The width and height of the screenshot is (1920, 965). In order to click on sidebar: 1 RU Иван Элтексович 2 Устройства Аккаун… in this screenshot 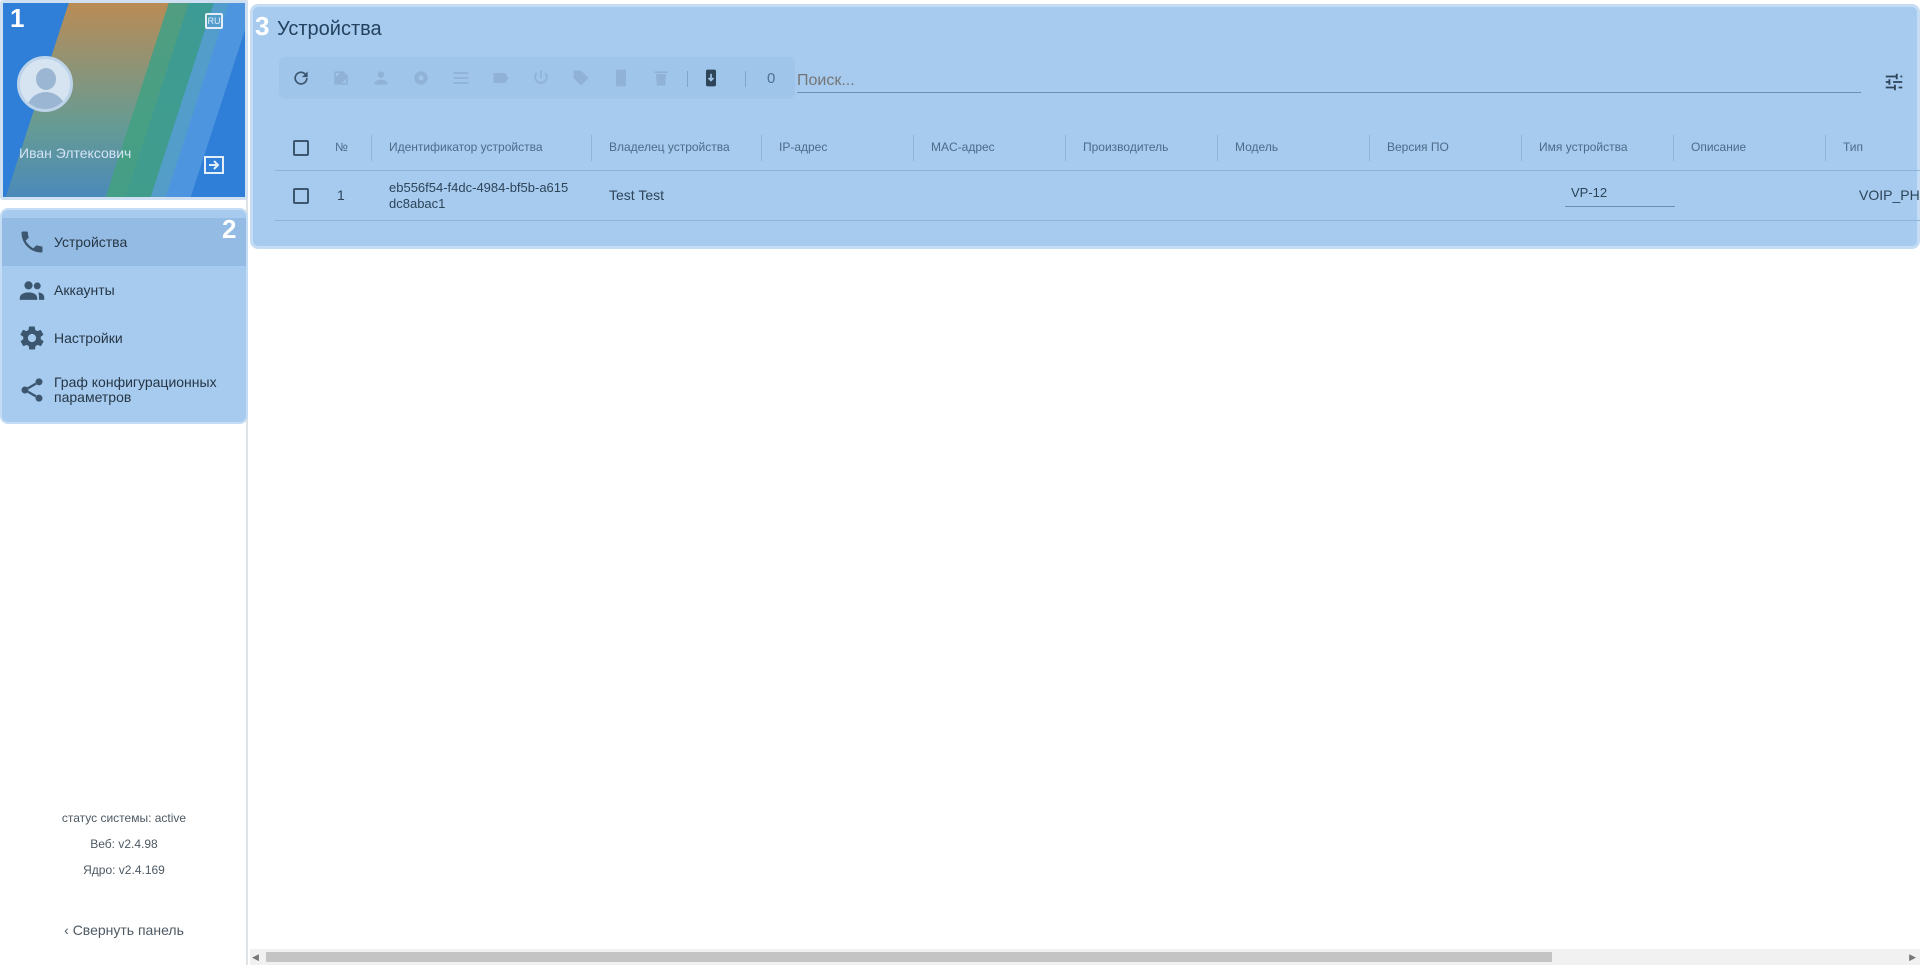, I will do `click(124, 482)`.